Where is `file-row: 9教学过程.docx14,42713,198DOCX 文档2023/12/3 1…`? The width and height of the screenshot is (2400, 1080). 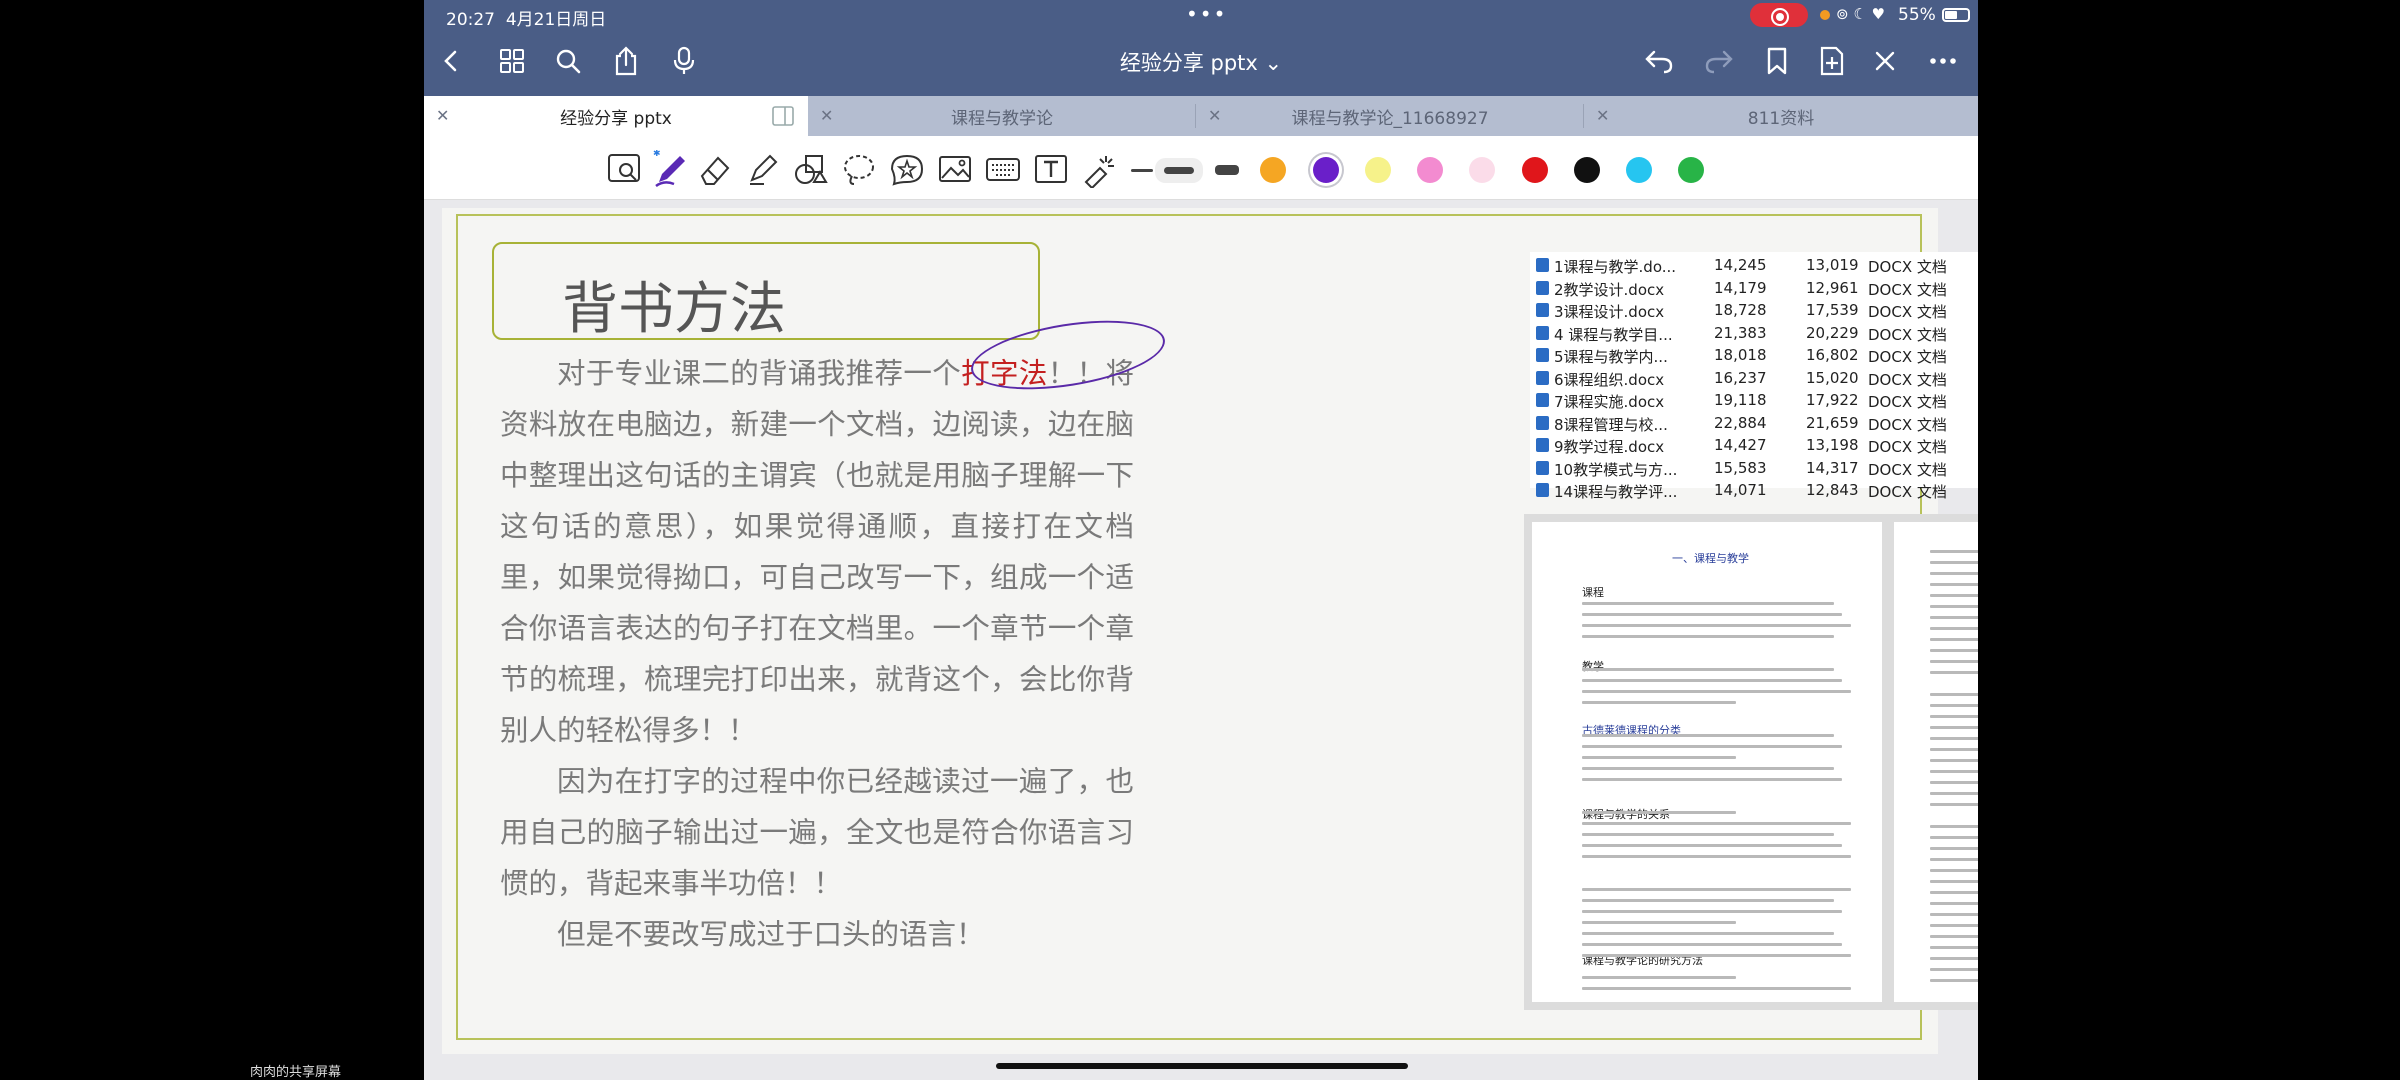
file-row: 9教学过程.docx14,42713,198DOCX 文档2023/12/3 1… is located at coordinates (1754, 445).